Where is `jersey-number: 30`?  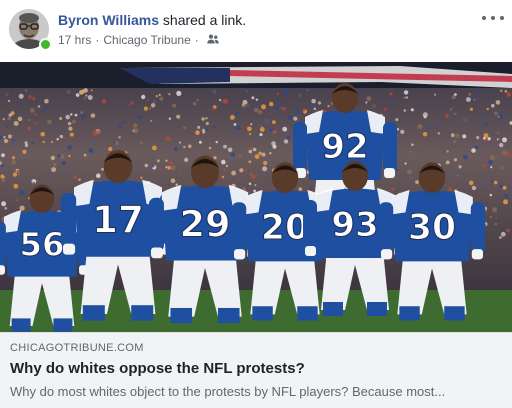
jersey-number: 30 is located at coordinates (432, 228).